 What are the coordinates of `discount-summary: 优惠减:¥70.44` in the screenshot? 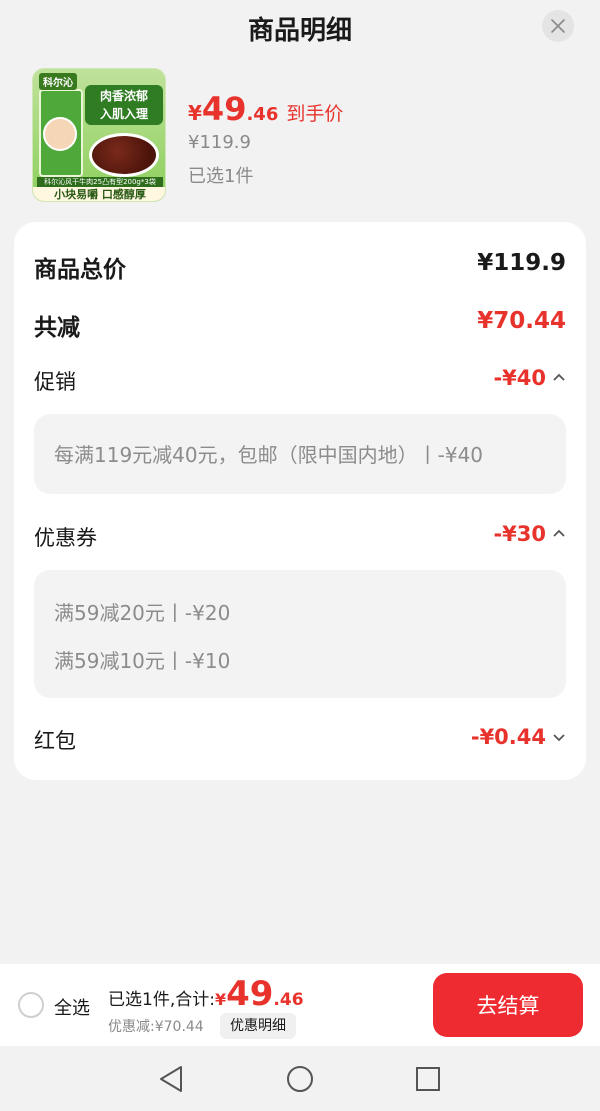 It's located at (156, 1027).